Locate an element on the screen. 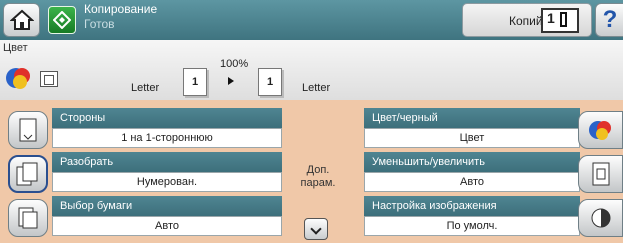  color-mode-label: Цвет is located at coordinates (15, 48).